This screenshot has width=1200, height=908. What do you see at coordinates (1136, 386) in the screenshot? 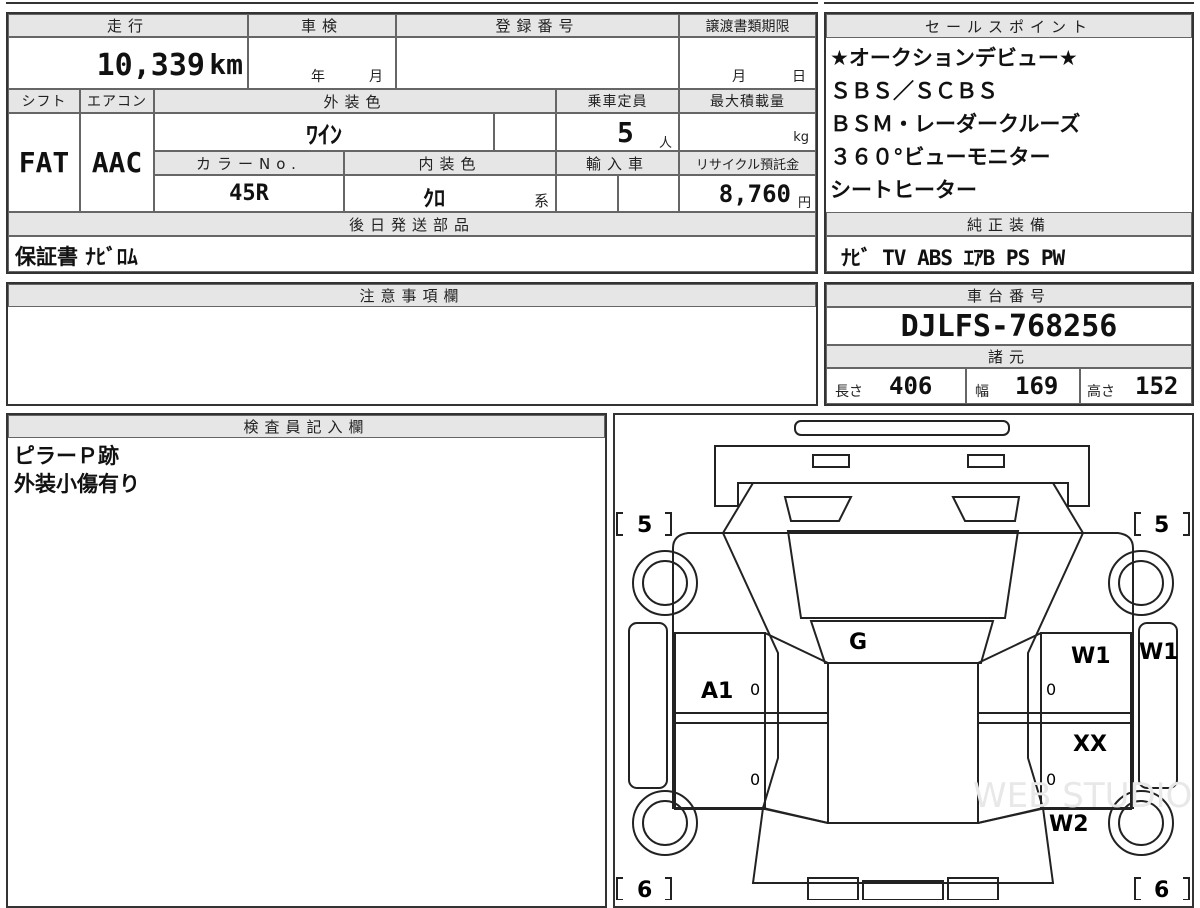
I see `height-cell: 高さ 152` at bounding box center [1136, 386].